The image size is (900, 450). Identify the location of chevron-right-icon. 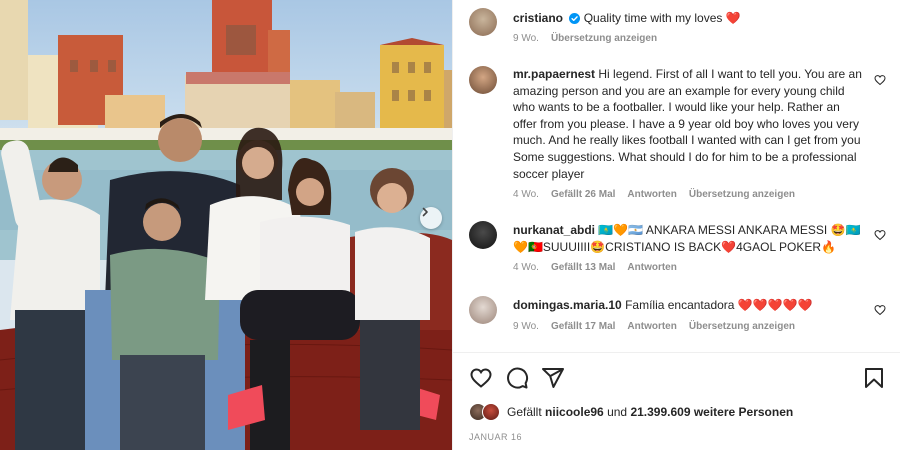
(425, 212).